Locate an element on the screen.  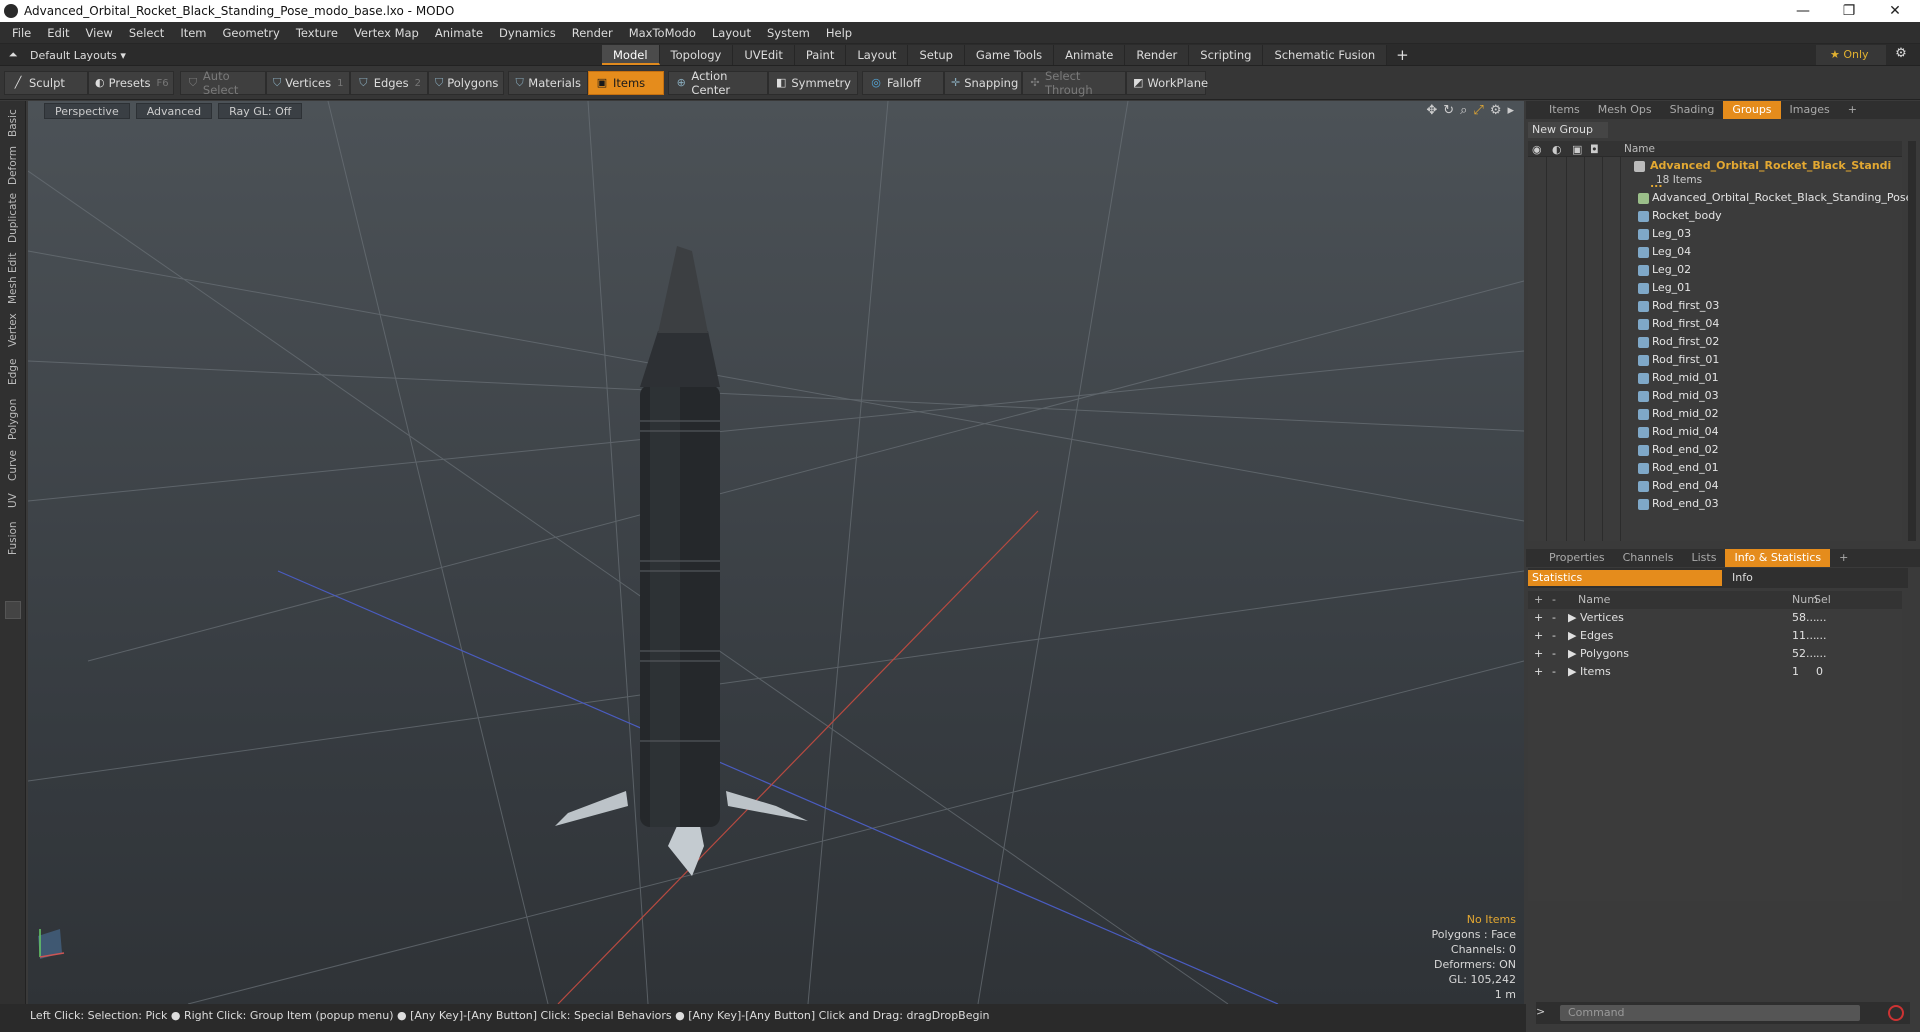
render-icon: ◐ is located at coordinates (1557, 149).